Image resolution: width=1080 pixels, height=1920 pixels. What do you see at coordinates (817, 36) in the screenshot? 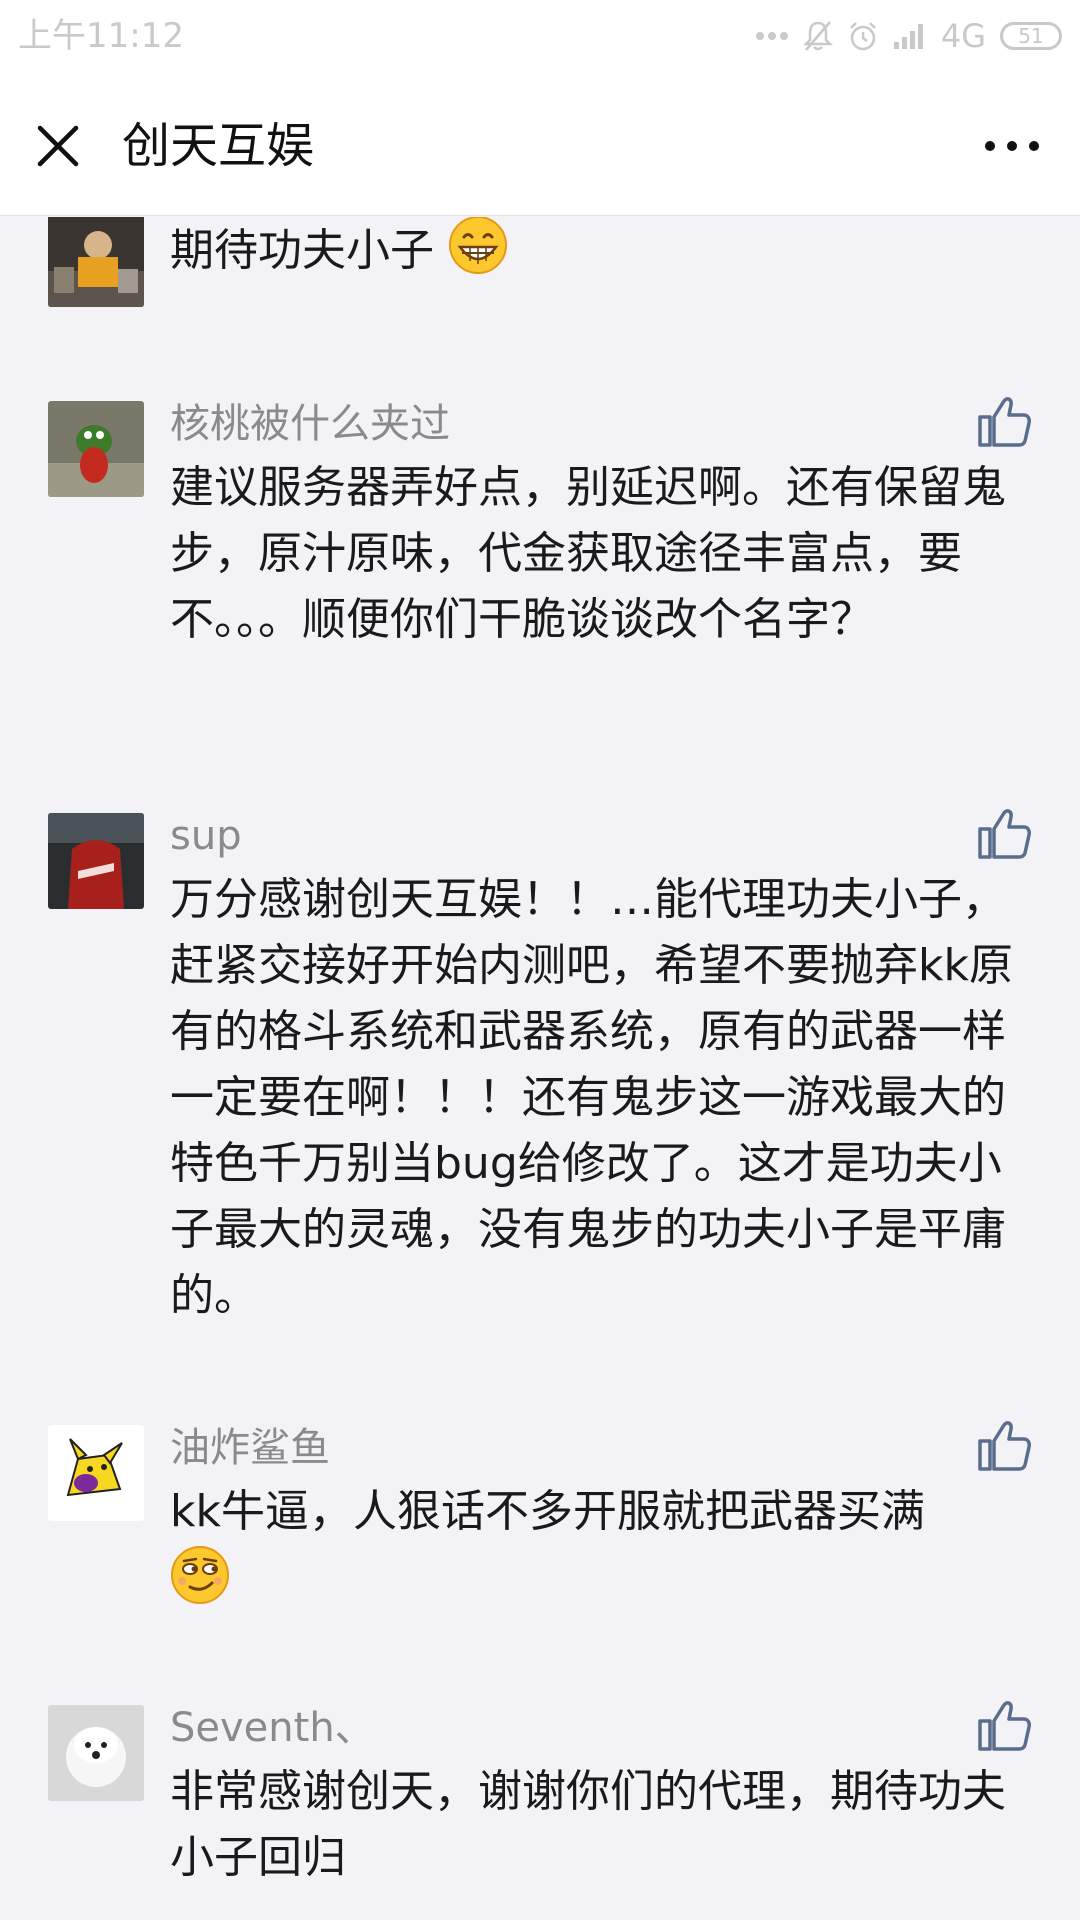
I see `mute-bell-icon` at bounding box center [817, 36].